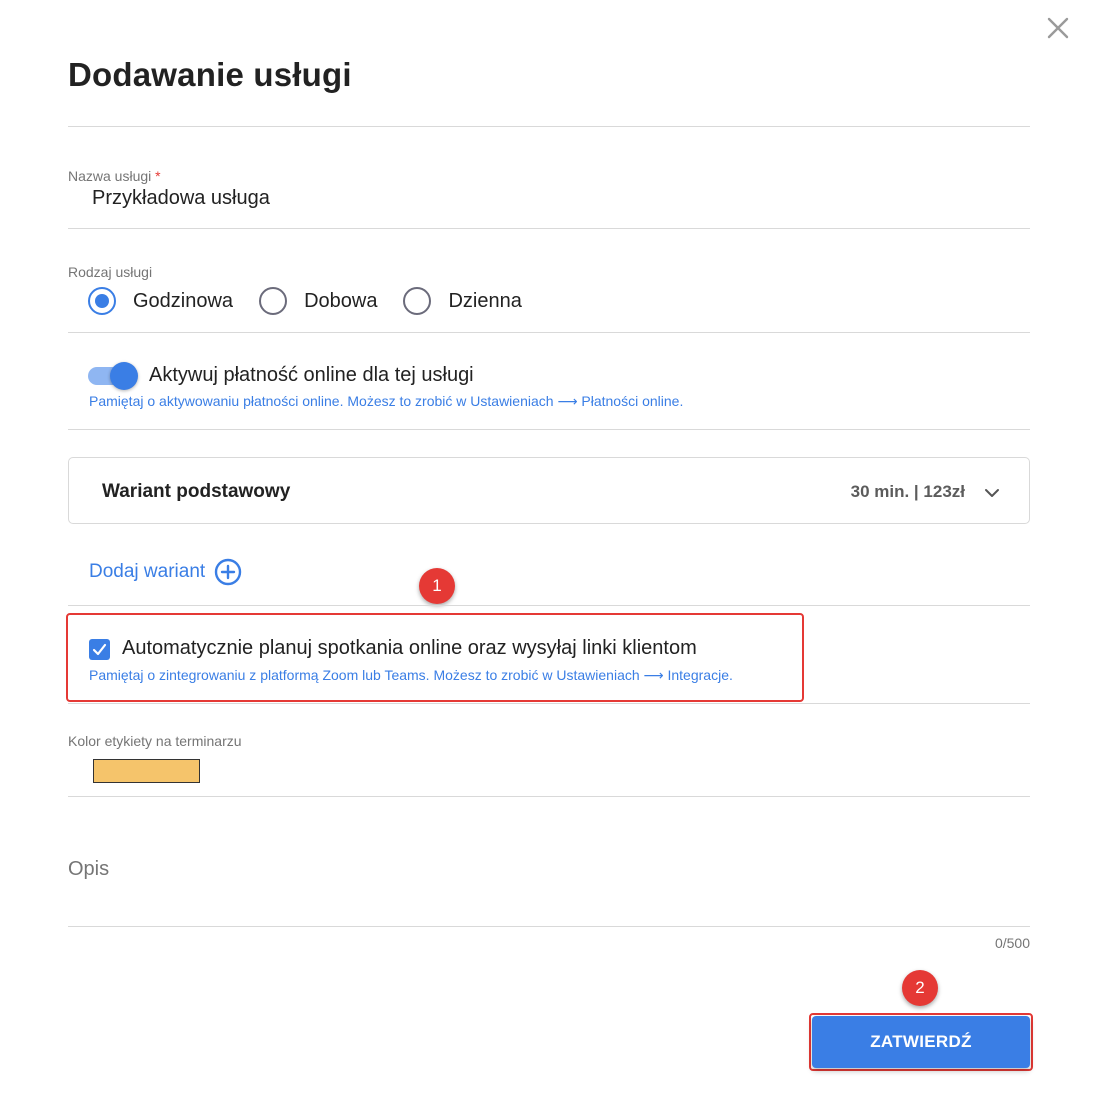  Describe the element at coordinates (920, 988) in the screenshot. I see `step-marker-2: 2` at that location.